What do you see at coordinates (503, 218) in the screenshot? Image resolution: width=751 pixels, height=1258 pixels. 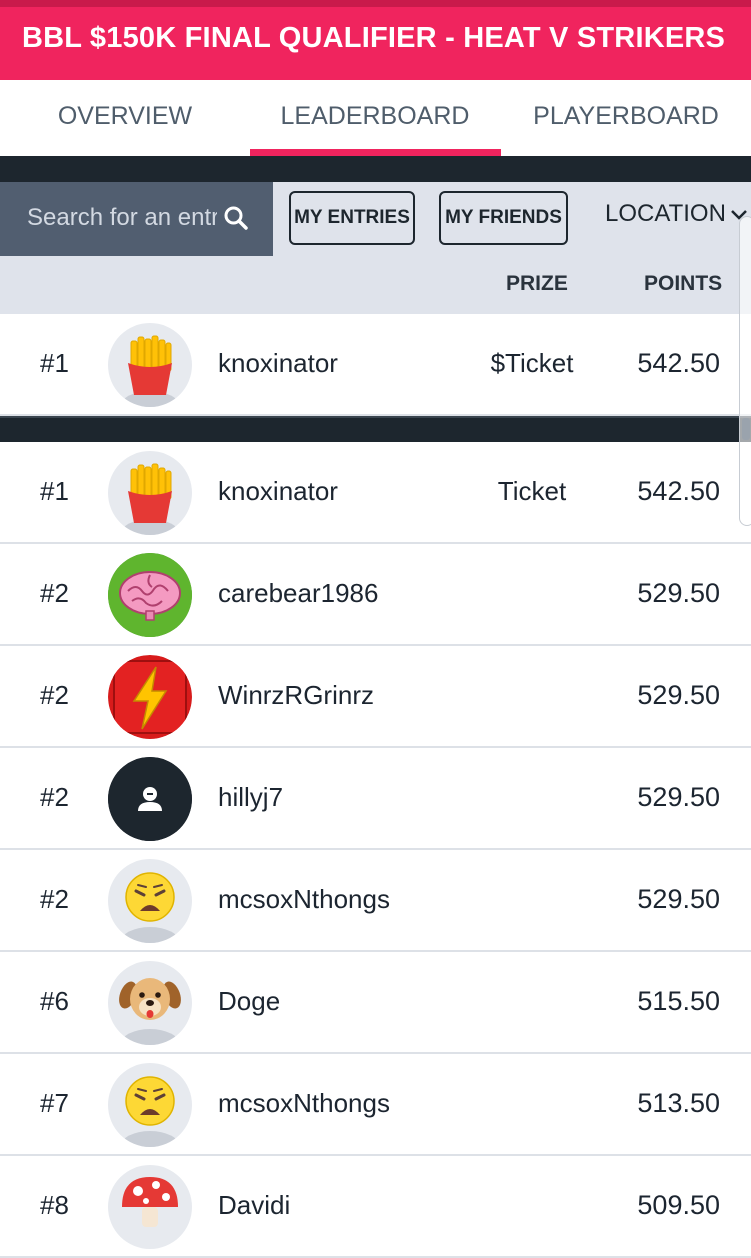 I see `my-friends-button: MY FRIENDS` at bounding box center [503, 218].